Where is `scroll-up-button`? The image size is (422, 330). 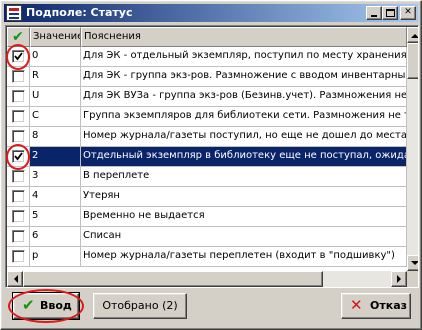 scroll-up-button is located at coordinates (412, 35).